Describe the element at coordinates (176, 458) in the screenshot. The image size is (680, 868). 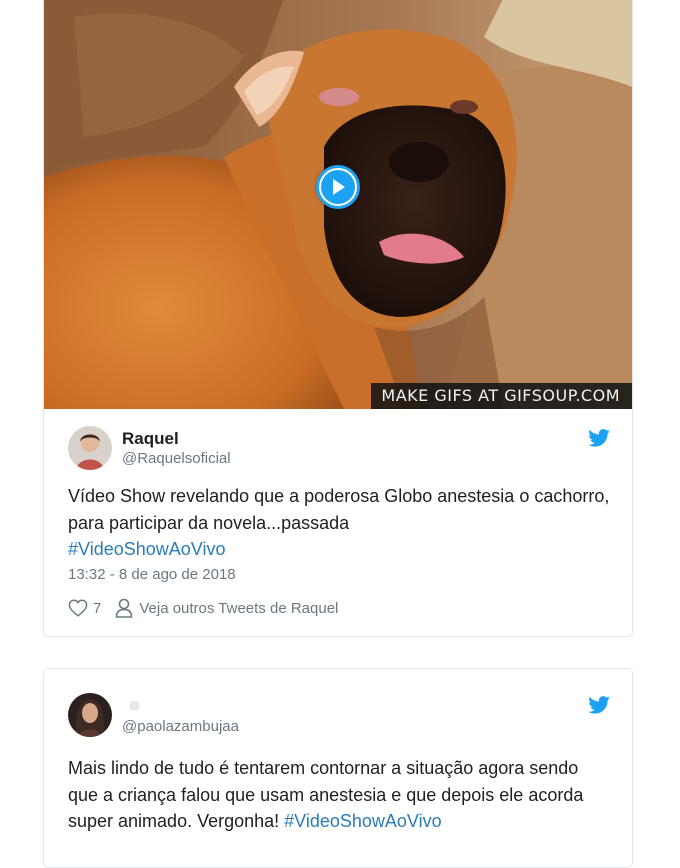
I see `author-handle: @Raquelsoficial` at that location.